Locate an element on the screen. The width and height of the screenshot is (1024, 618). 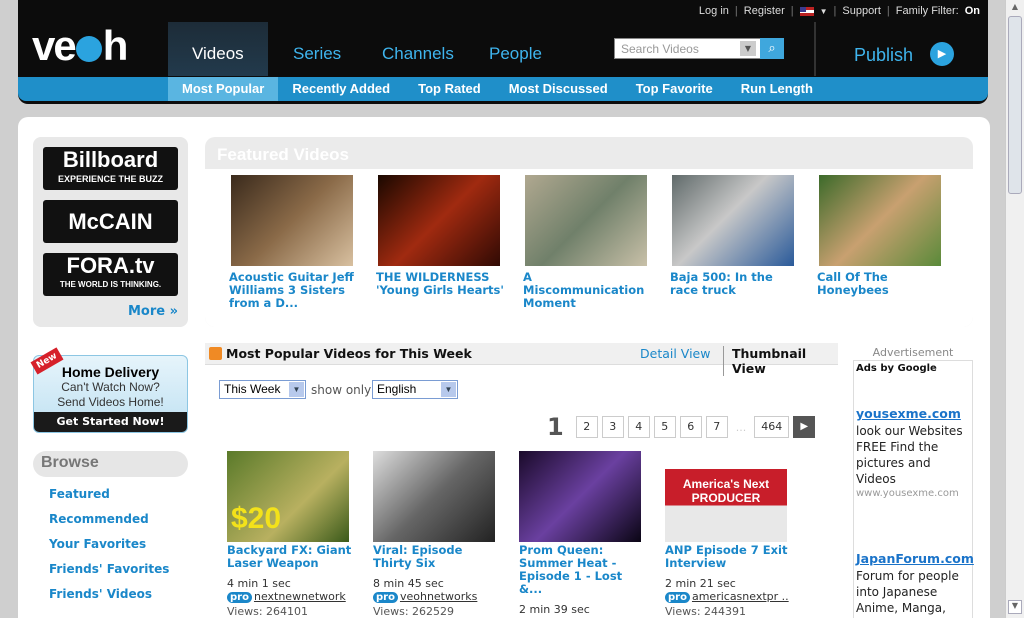
language-select: English ▼ is located at coordinates (415, 389).